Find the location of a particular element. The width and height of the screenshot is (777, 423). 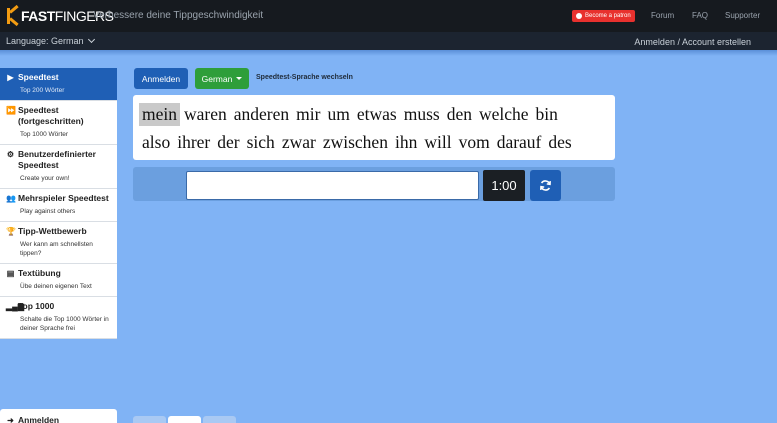

sidebar-item-title: Benutzerdefinierter Speedtest is located at coordinates (57, 159).